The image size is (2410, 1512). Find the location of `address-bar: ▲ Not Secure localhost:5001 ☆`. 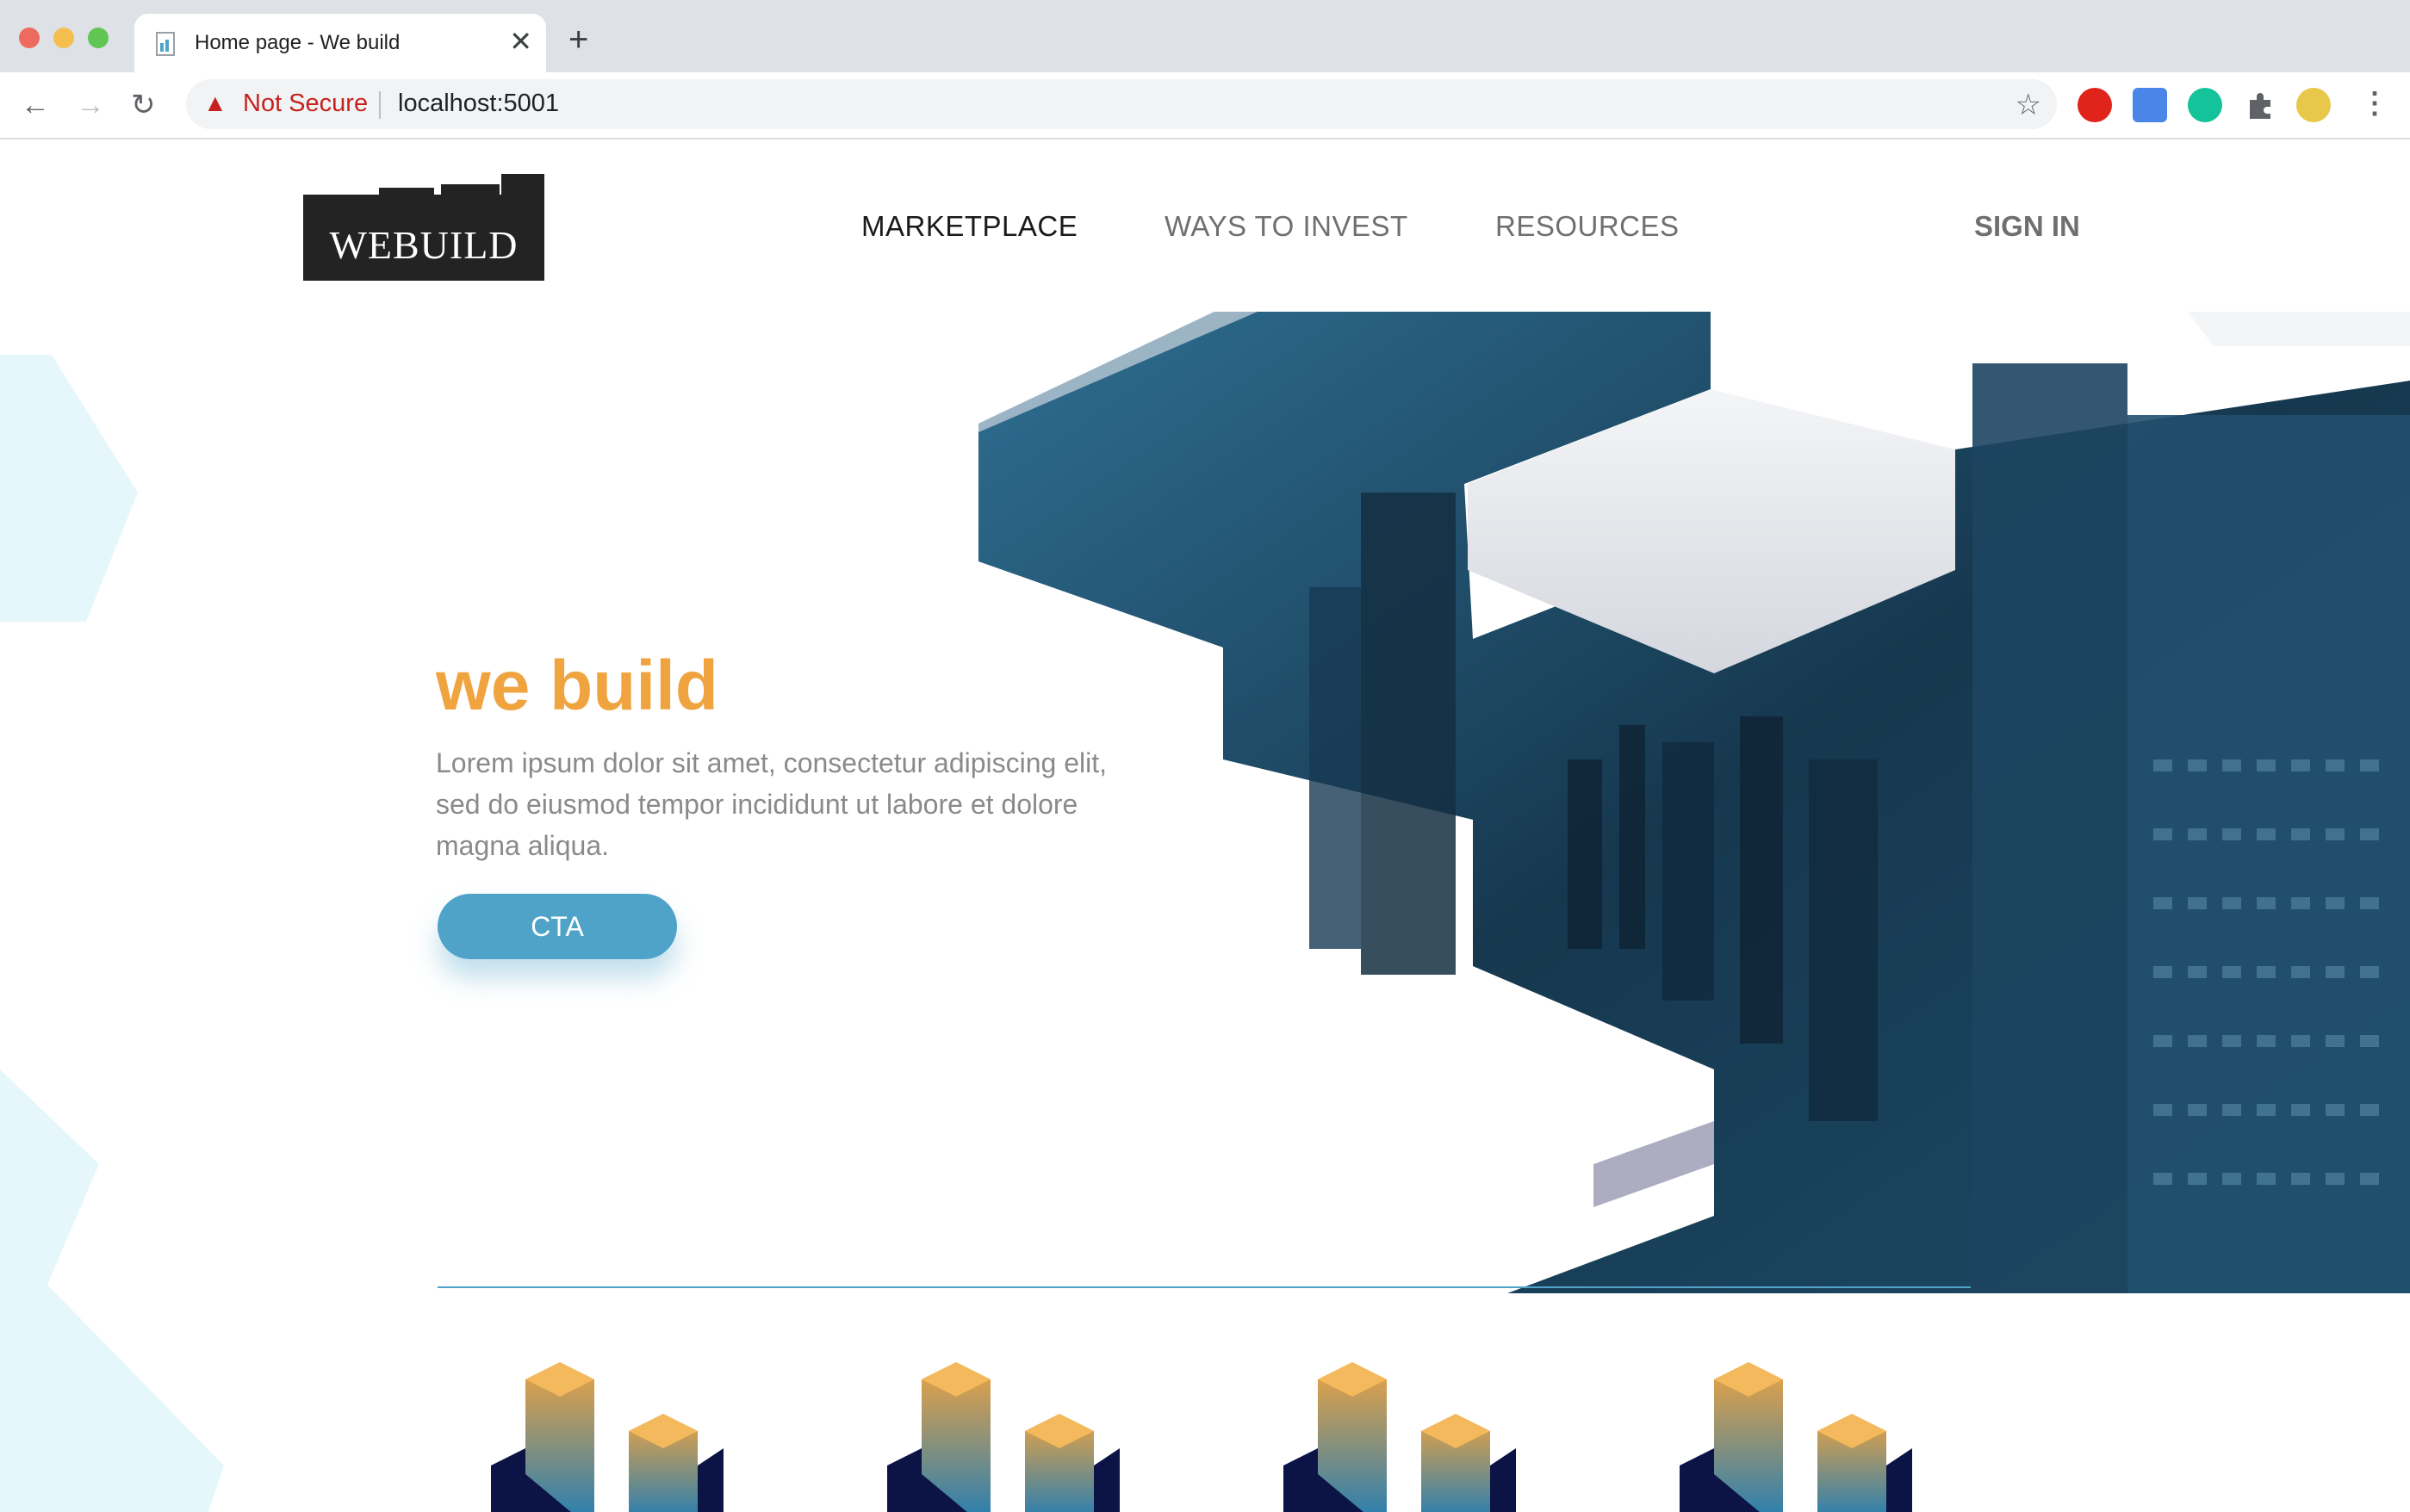

address-bar: ▲ Not Secure localhost:5001 ☆ is located at coordinates (1121, 104).